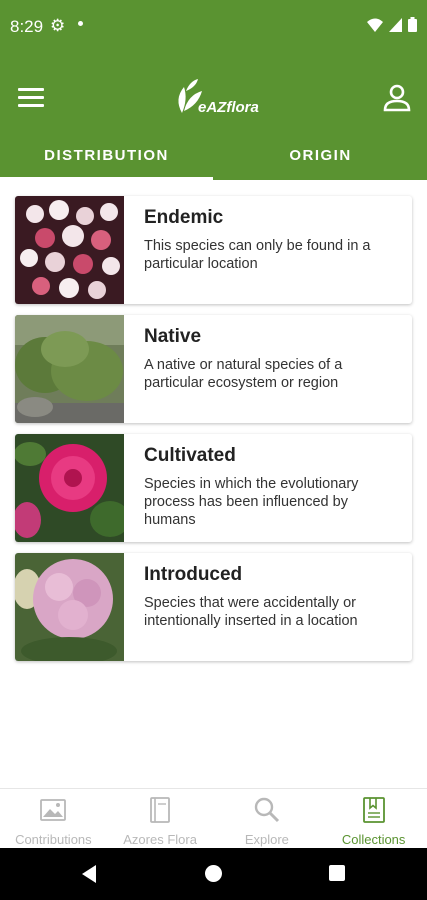 Image resolution: width=427 pixels, height=900 pixels. What do you see at coordinates (373, 839) in the screenshot?
I see `nav-label: Collections` at bounding box center [373, 839].